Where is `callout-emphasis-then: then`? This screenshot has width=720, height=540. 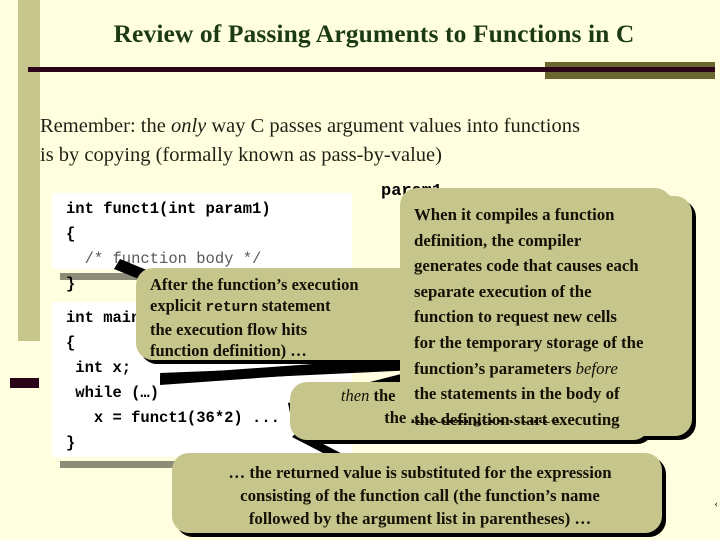
callout-emphasis-then: then is located at coordinates (355, 395).